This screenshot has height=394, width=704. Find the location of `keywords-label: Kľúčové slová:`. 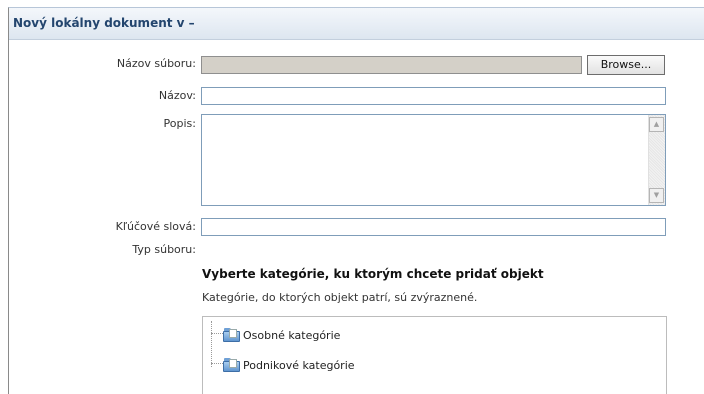

keywords-label: Kľúčové slová: is located at coordinates (155, 226).